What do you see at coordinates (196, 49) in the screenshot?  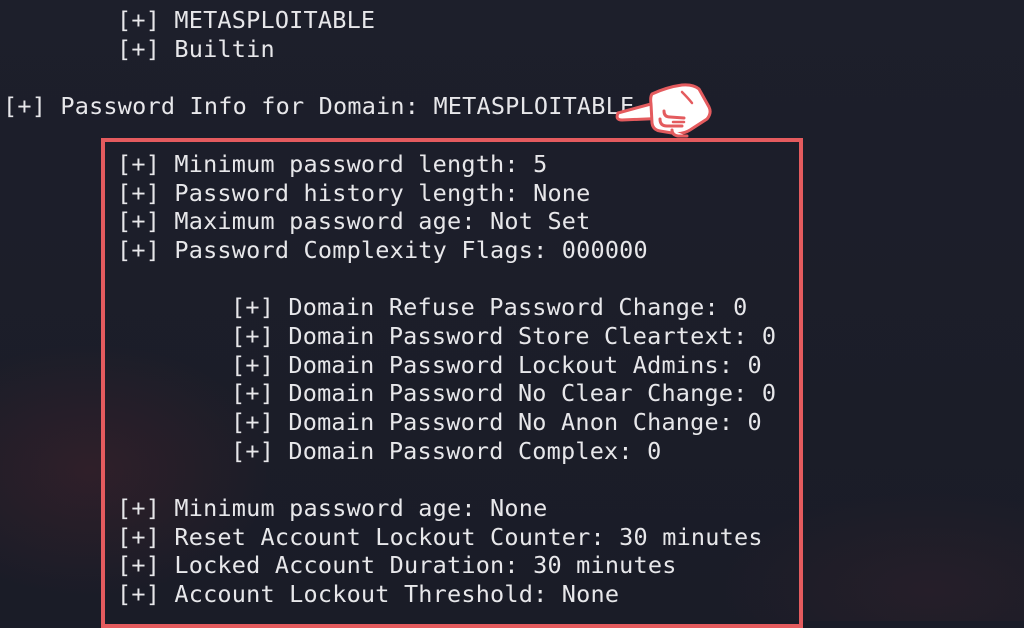 I see `domain-line-builtin: [+] Builtin` at bounding box center [196, 49].